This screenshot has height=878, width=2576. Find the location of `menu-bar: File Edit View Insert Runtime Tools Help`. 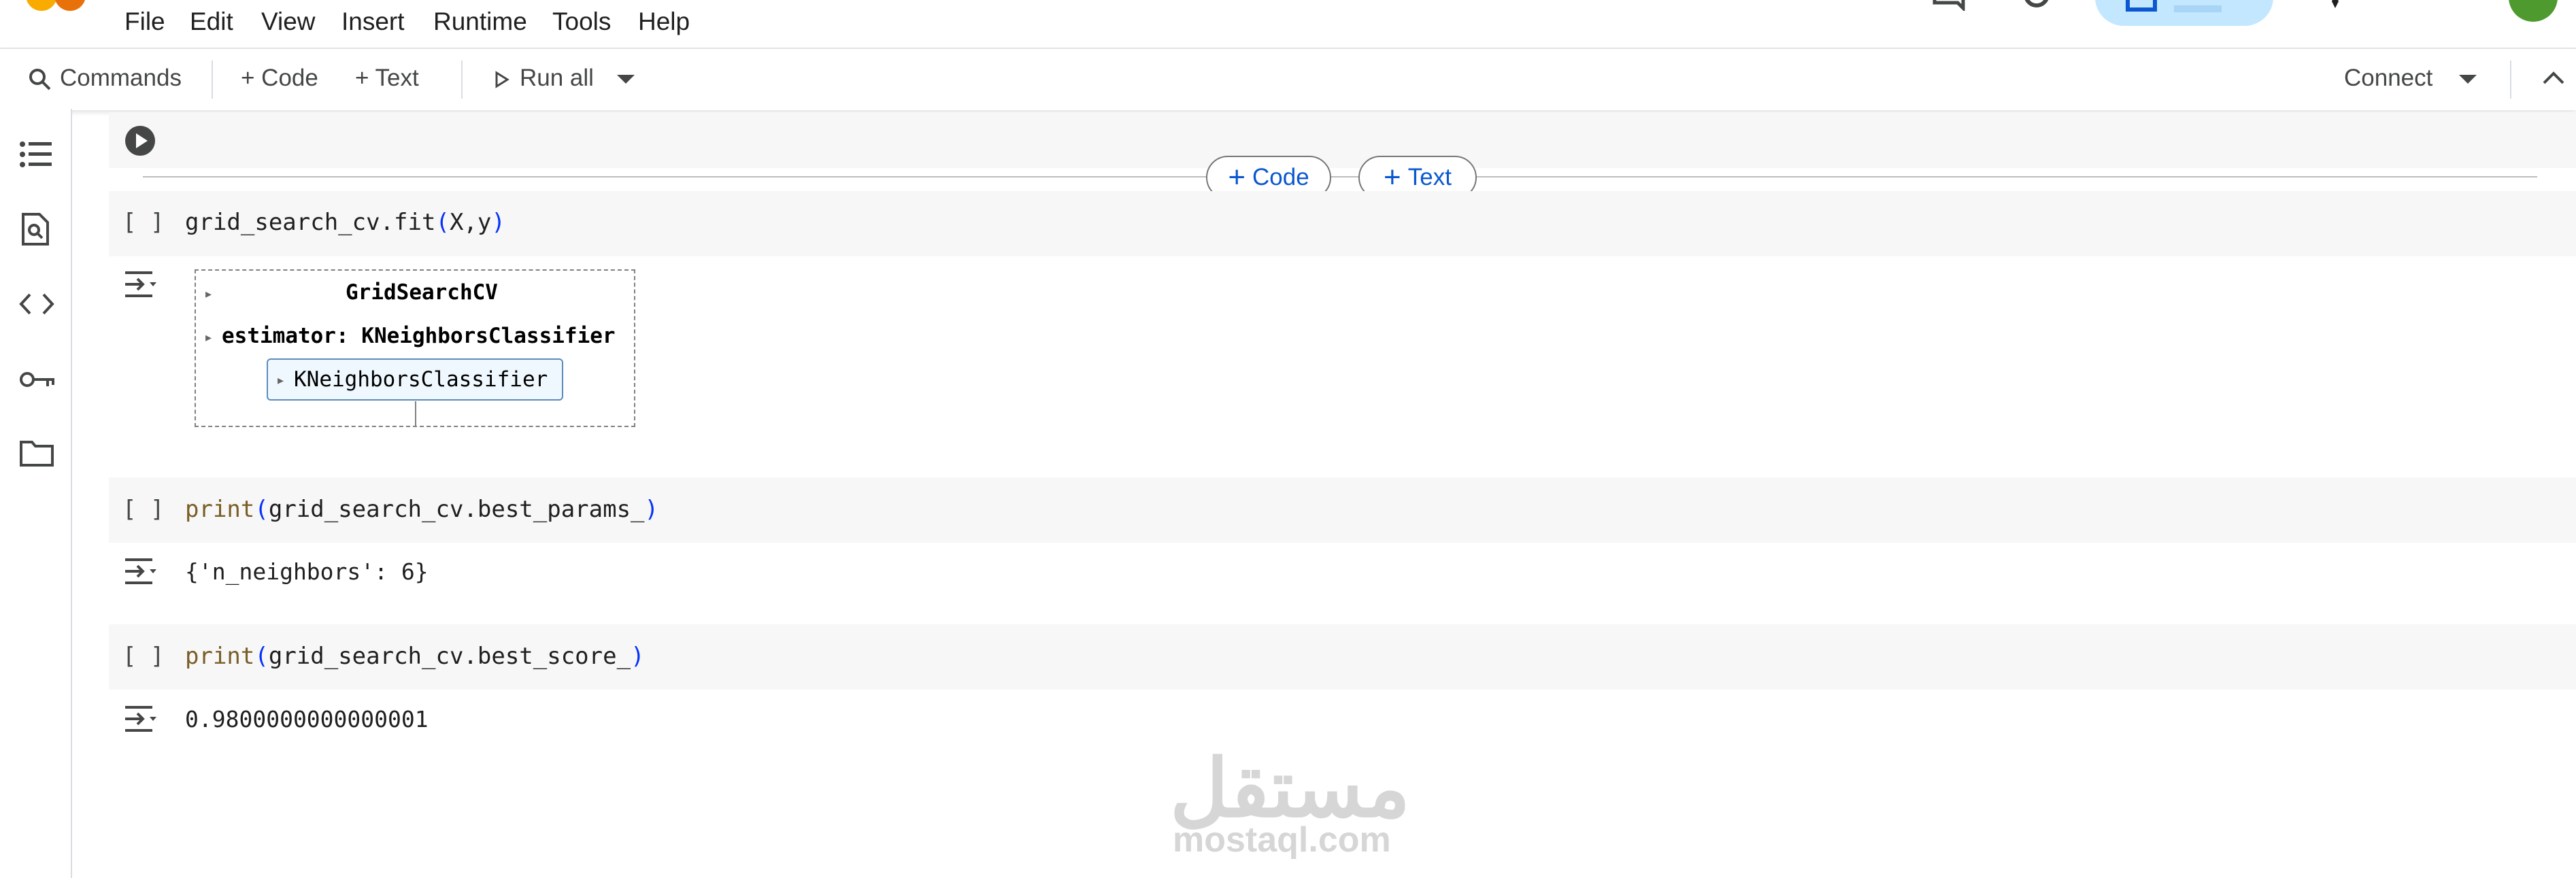

menu-bar: File Edit View Insert Runtime Tools Help is located at coordinates (1288, 23).